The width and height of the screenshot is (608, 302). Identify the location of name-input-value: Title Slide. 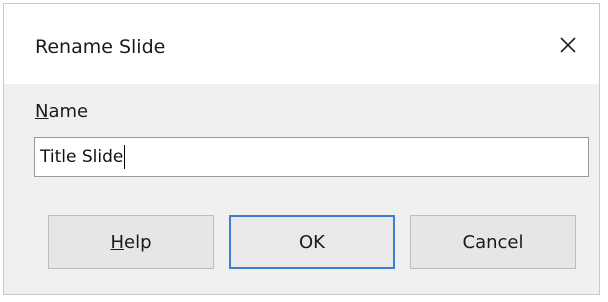
(82, 157).